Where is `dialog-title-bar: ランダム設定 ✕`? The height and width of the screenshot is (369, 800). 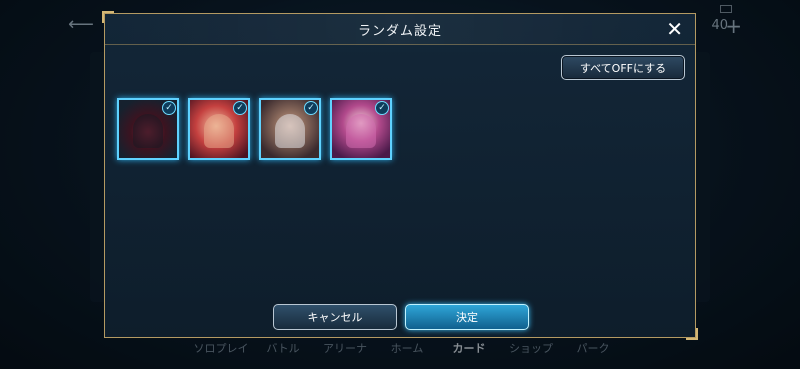
dialog-title-bar: ランダム設定 ✕ is located at coordinates (400, 29).